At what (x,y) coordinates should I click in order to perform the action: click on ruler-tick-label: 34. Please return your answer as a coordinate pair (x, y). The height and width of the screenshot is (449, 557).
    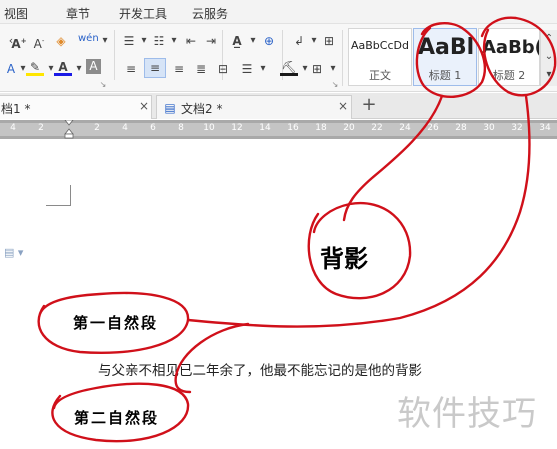
    Looking at the image, I should click on (545, 128).